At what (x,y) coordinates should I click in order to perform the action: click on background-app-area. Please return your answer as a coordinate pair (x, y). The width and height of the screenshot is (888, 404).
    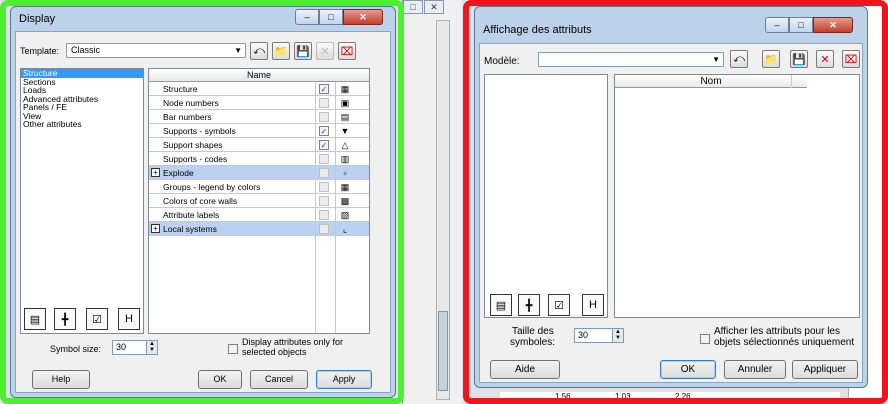
    Looking at the image, I should click on (432, 202).